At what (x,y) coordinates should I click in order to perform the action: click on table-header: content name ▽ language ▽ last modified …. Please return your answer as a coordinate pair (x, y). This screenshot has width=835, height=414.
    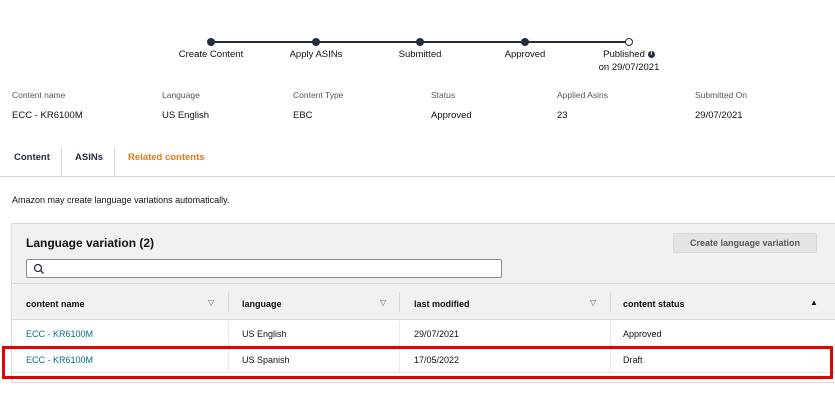
    Looking at the image, I should click on (423, 302).